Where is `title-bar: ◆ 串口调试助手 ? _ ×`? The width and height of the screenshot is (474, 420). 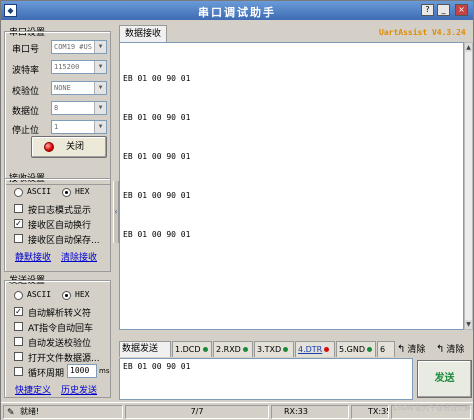 title-bar: ◆ 串口调试助手 ? _ × is located at coordinates (237, 10).